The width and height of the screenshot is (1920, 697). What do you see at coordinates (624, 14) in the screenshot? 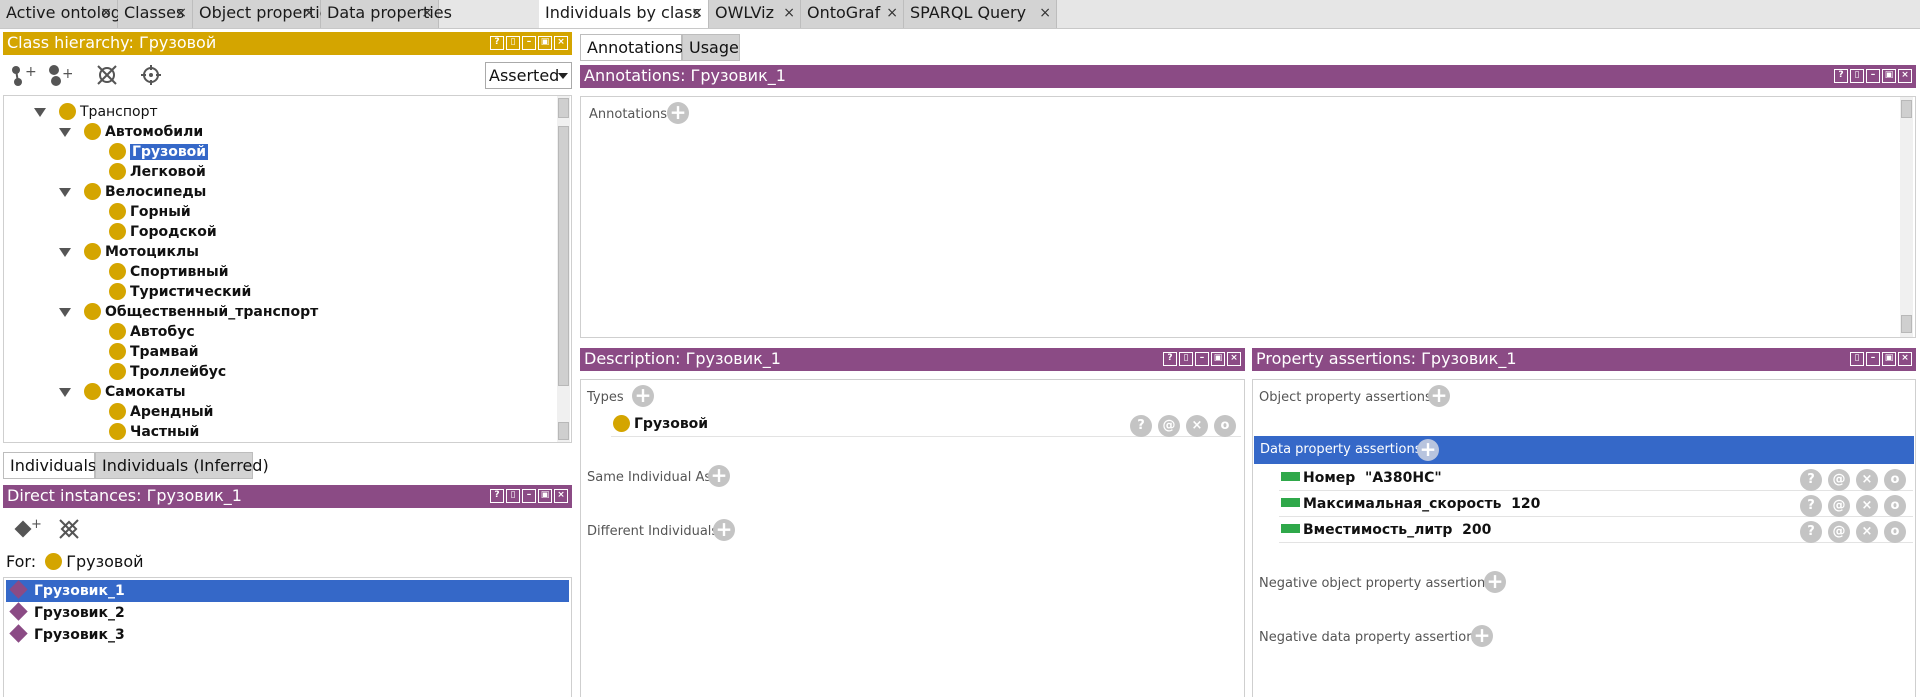
I see `tab-individuals-by-class: Individuals by class ×` at bounding box center [624, 14].